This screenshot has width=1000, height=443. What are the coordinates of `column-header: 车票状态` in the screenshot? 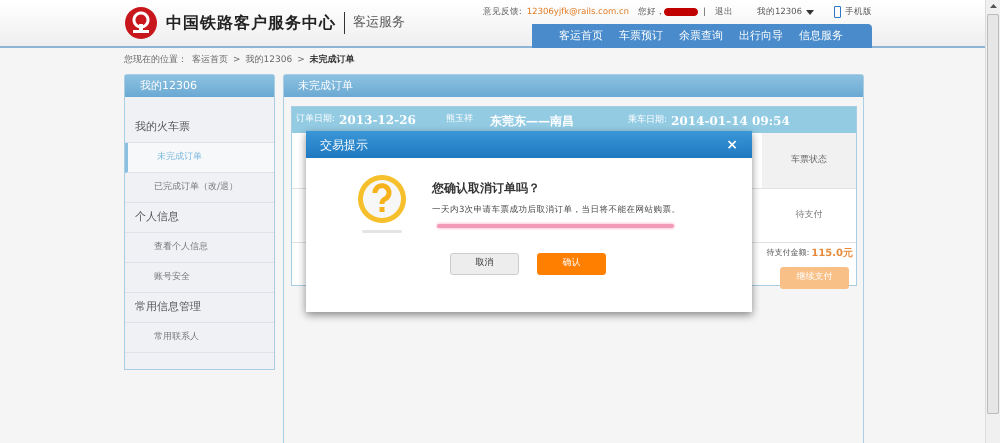 It's located at (809, 160).